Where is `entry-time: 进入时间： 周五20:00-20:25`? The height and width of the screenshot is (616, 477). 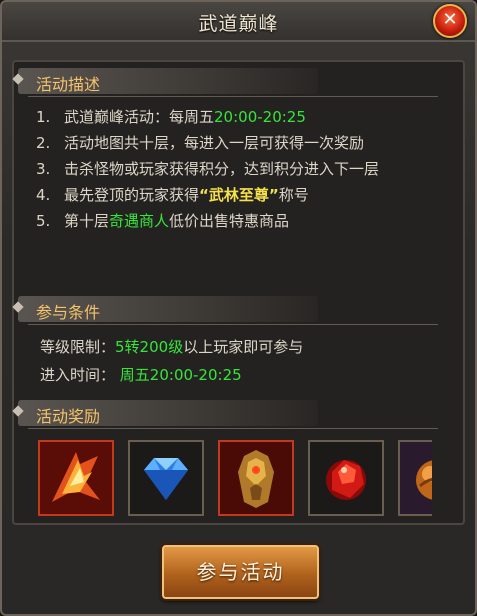 entry-time: 进入时间： 周五20:00-20:25 is located at coordinates (141, 375).